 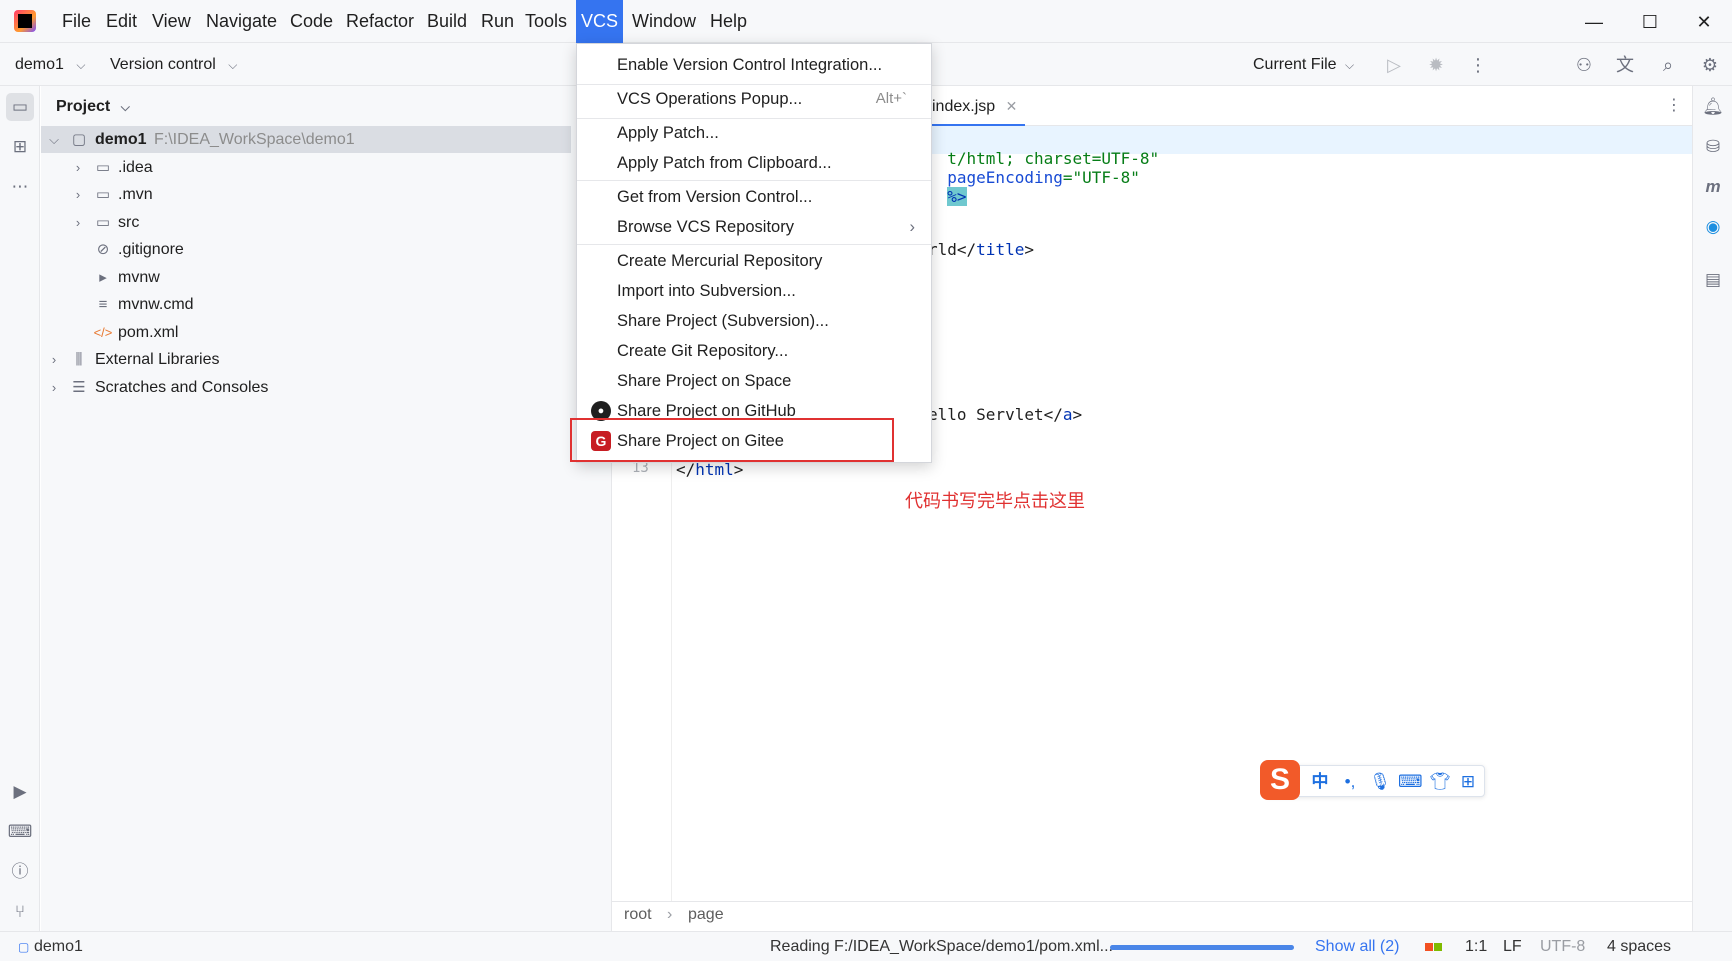 What do you see at coordinates (546, 21) in the screenshot?
I see `menu-tools: Tools` at bounding box center [546, 21].